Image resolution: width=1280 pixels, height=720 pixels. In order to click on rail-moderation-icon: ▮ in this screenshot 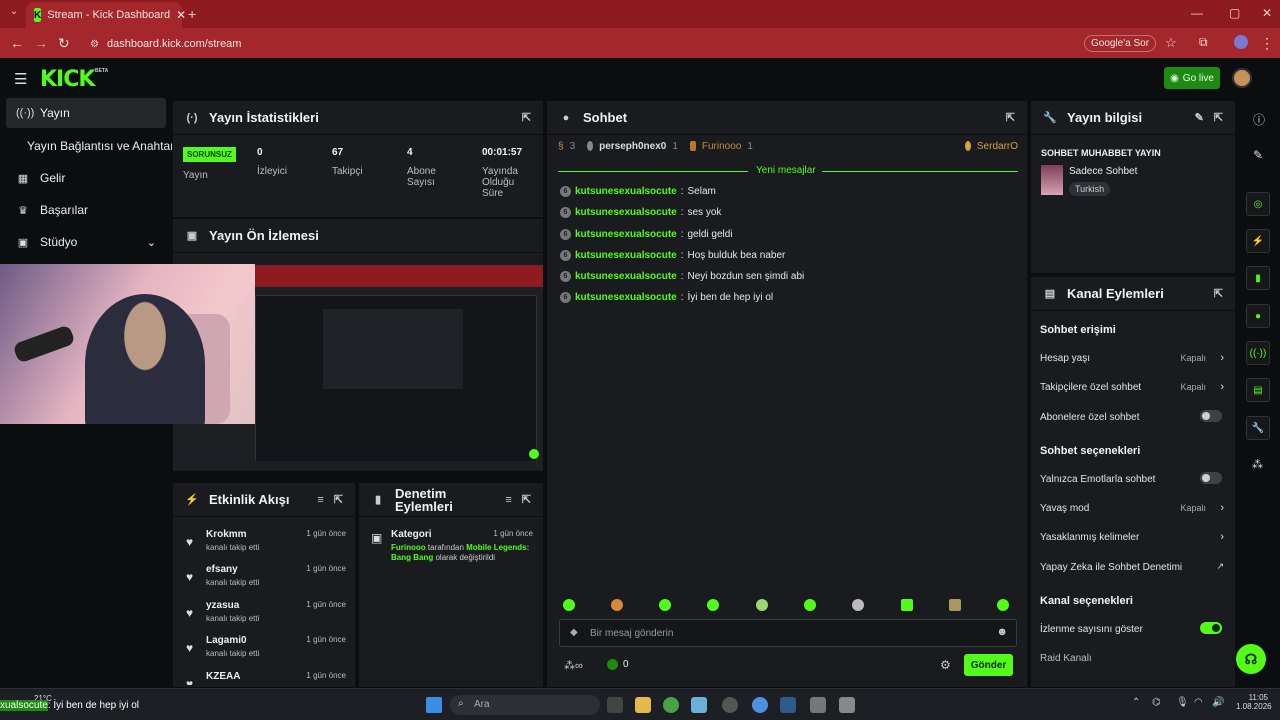, I will do `click(1258, 278)`.